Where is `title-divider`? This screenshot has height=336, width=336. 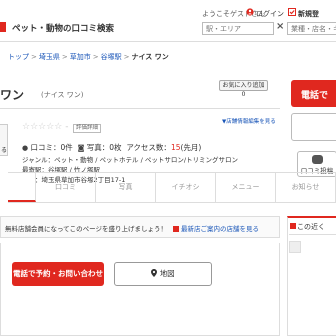 title-divider is located at coordinates (140, 108).